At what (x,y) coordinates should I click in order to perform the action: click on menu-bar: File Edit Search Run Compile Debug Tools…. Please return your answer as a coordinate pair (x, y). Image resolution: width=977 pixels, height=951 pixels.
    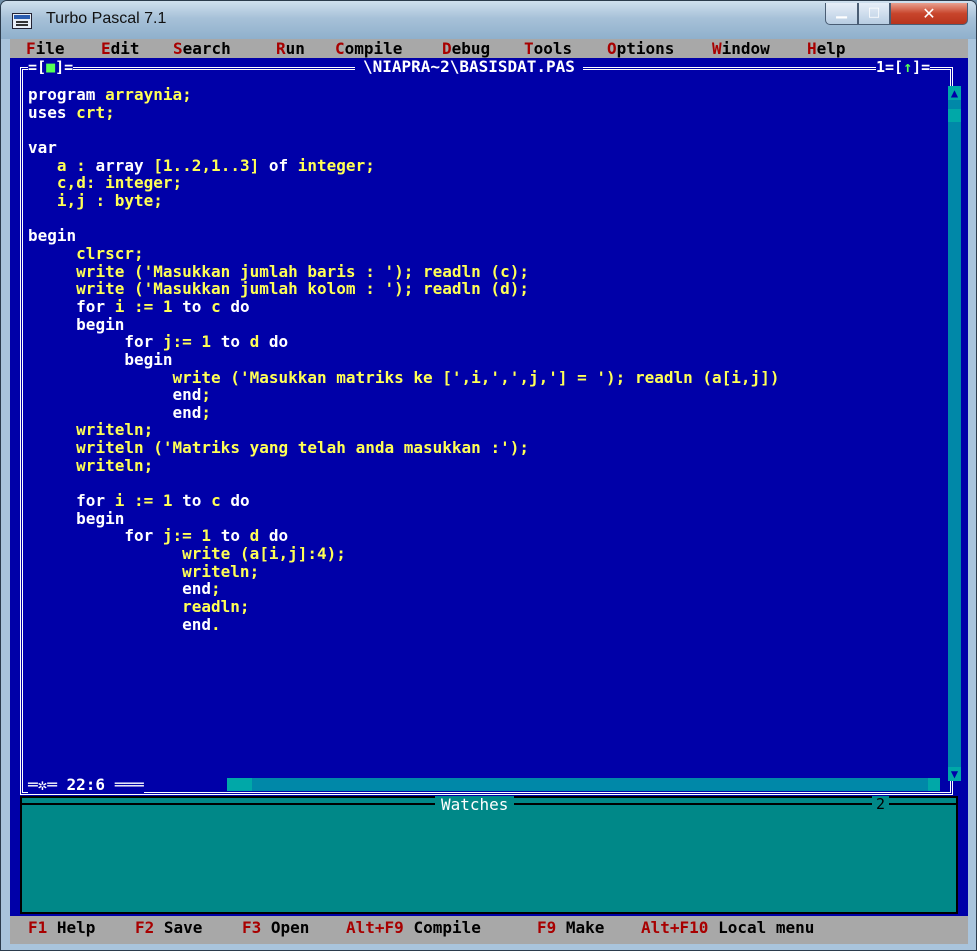
    Looking at the image, I should click on (489, 48).